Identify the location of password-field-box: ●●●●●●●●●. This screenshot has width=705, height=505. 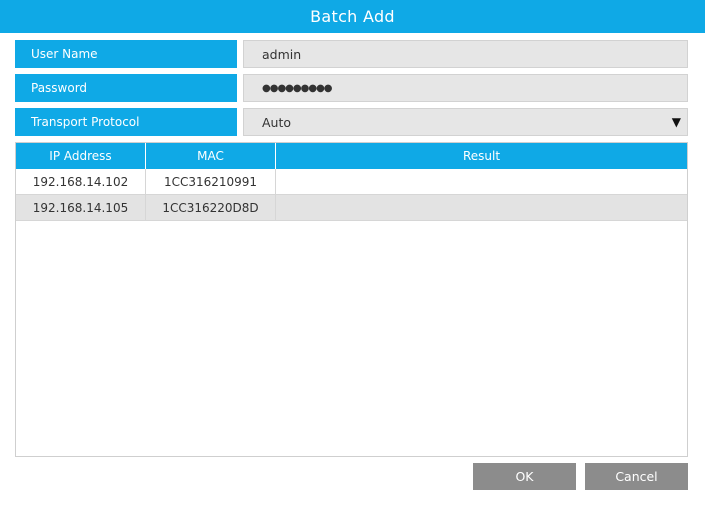
(465, 88).